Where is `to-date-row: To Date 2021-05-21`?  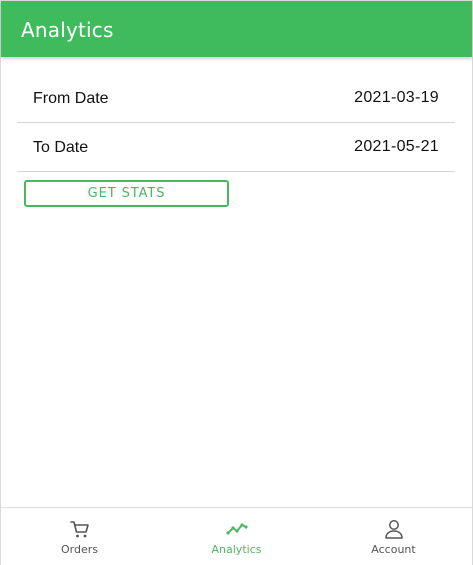 to-date-row: To Date 2021-05-21 is located at coordinates (236, 147).